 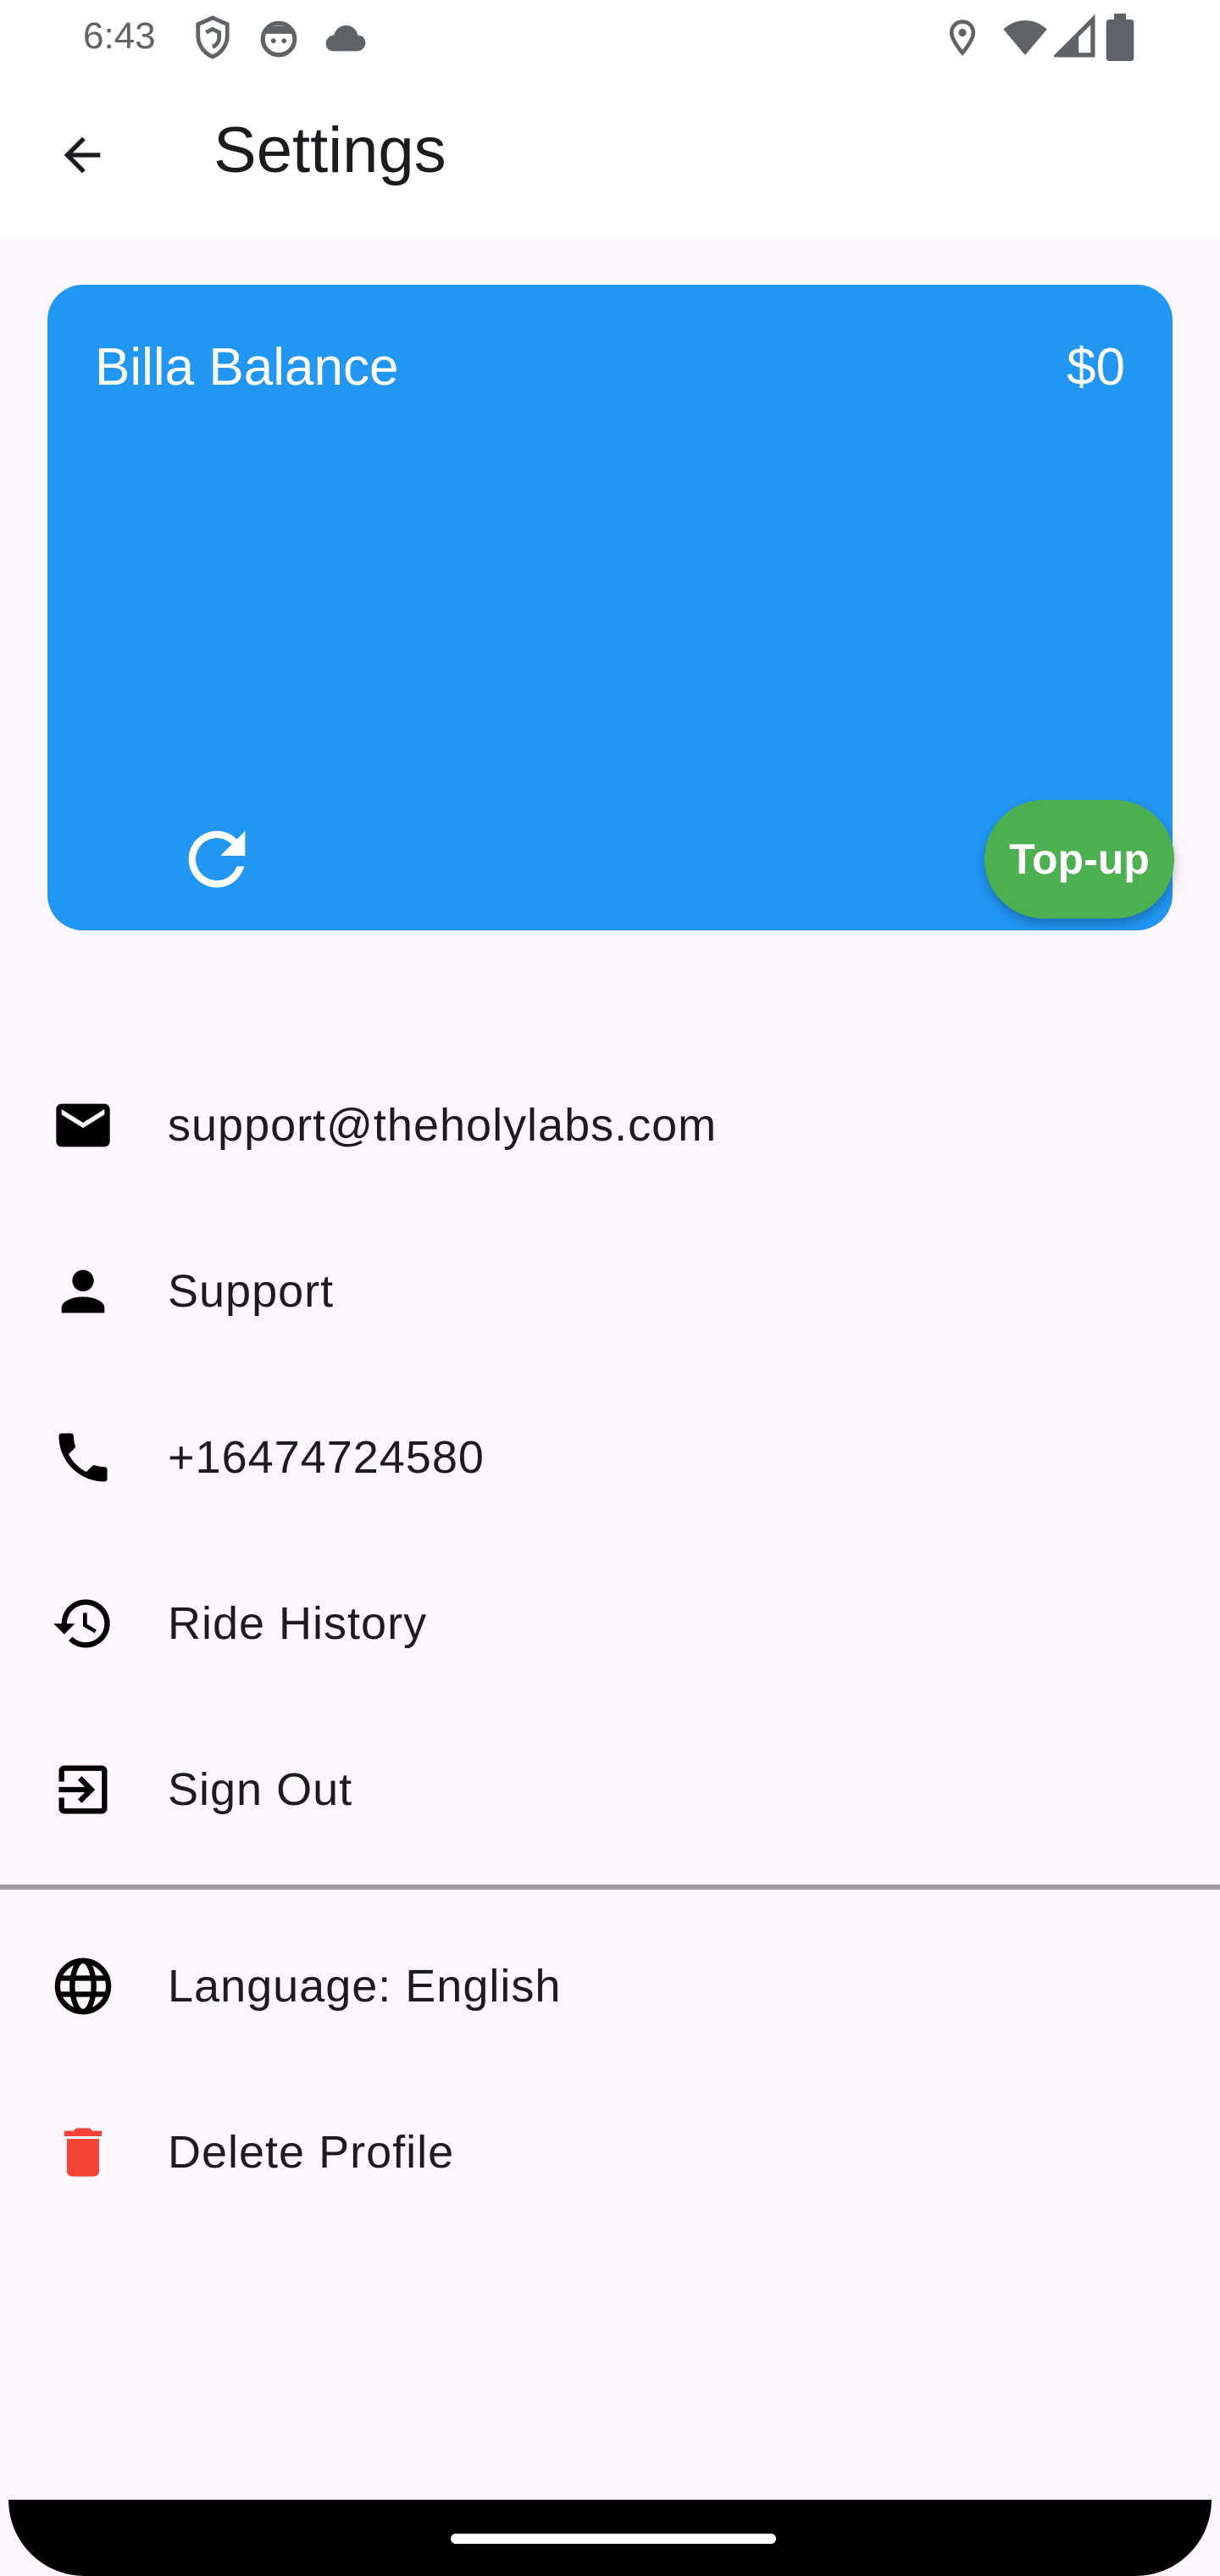 I want to click on shield-icon, so click(x=212, y=39).